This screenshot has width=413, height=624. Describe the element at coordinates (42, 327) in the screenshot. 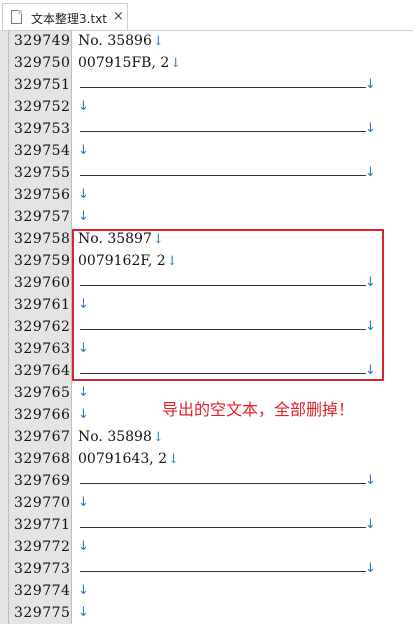

I see `line-number: 329762` at that location.